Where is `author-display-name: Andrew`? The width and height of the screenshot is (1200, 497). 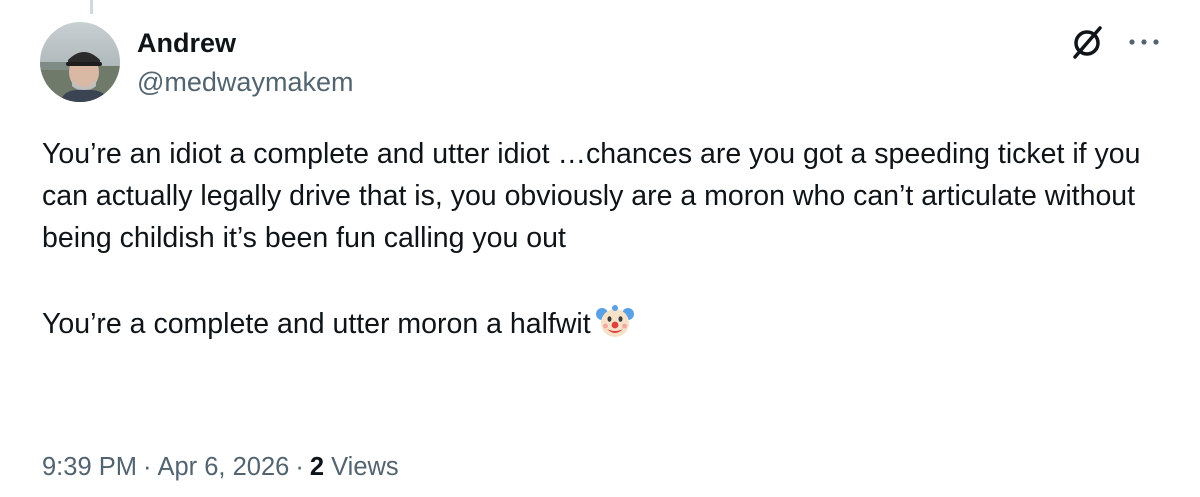
author-display-name: Andrew is located at coordinates (186, 43).